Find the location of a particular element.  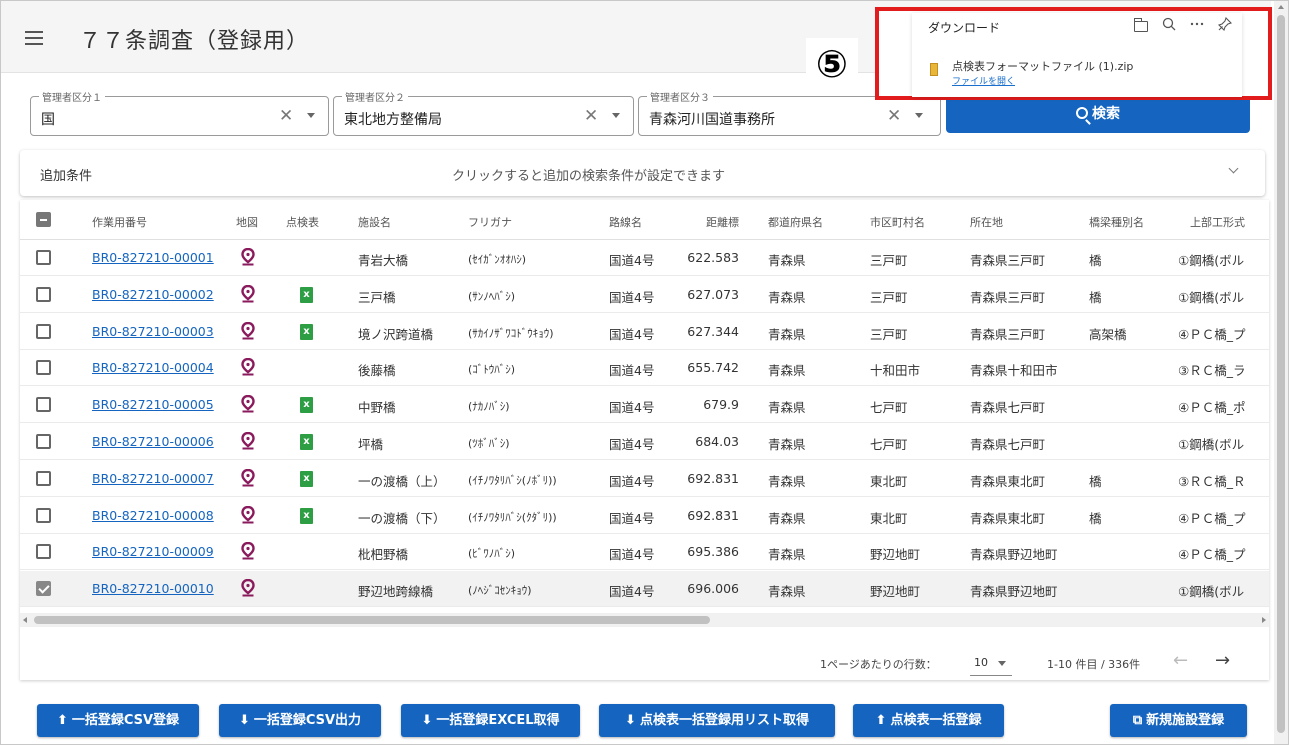

work-id-link: BR0-827210-00009 is located at coordinates (153, 551).